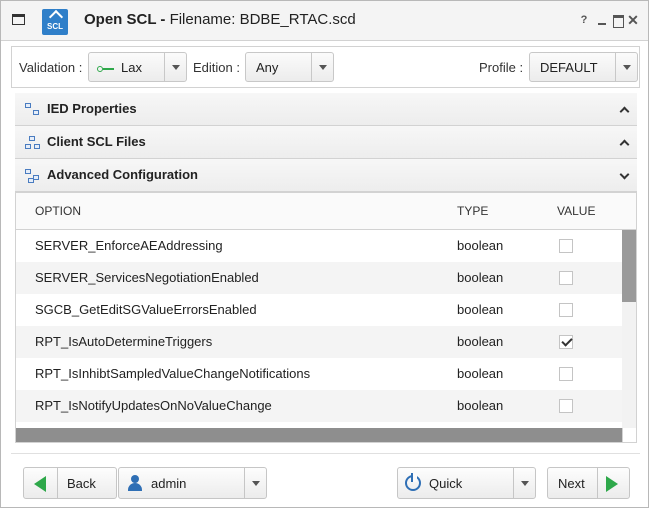 The width and height of the screenshot is (649, 508). Describe the element at coordinates (146, 309) in the screenshot. I see `option-name: SGCB_GetEditSGValueErrorsEnabled` at that location.